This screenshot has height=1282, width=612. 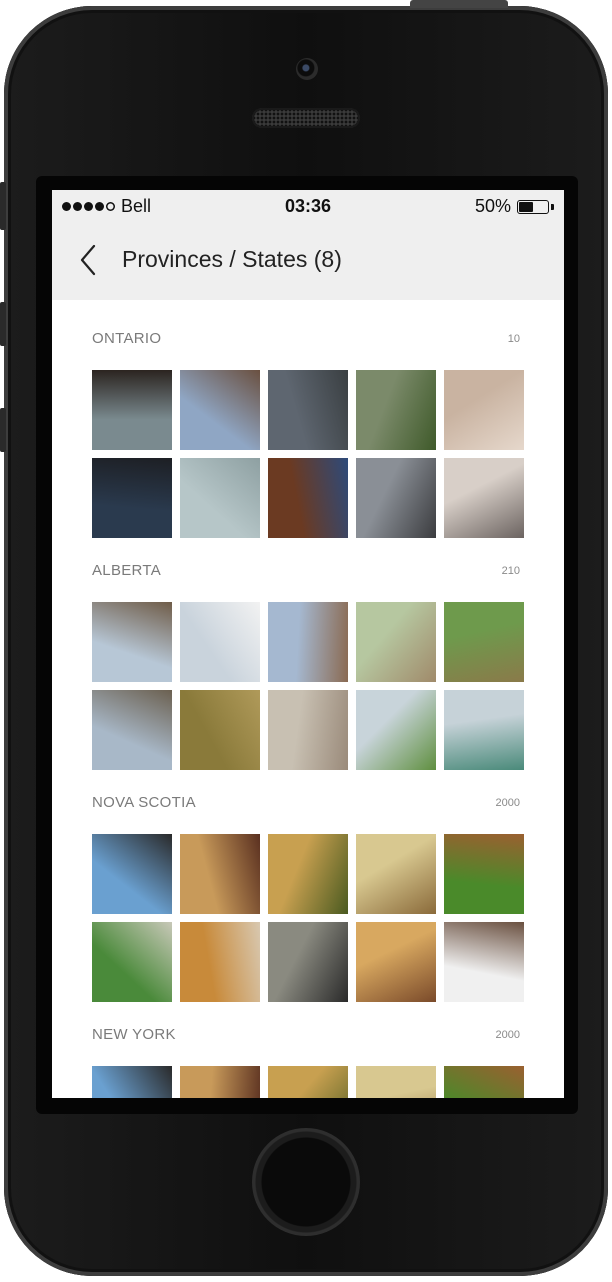 What do you see at coordinates (306, 118) in the screenshot?
I see `earpiece-speaker` at bounding box center [306, 118].